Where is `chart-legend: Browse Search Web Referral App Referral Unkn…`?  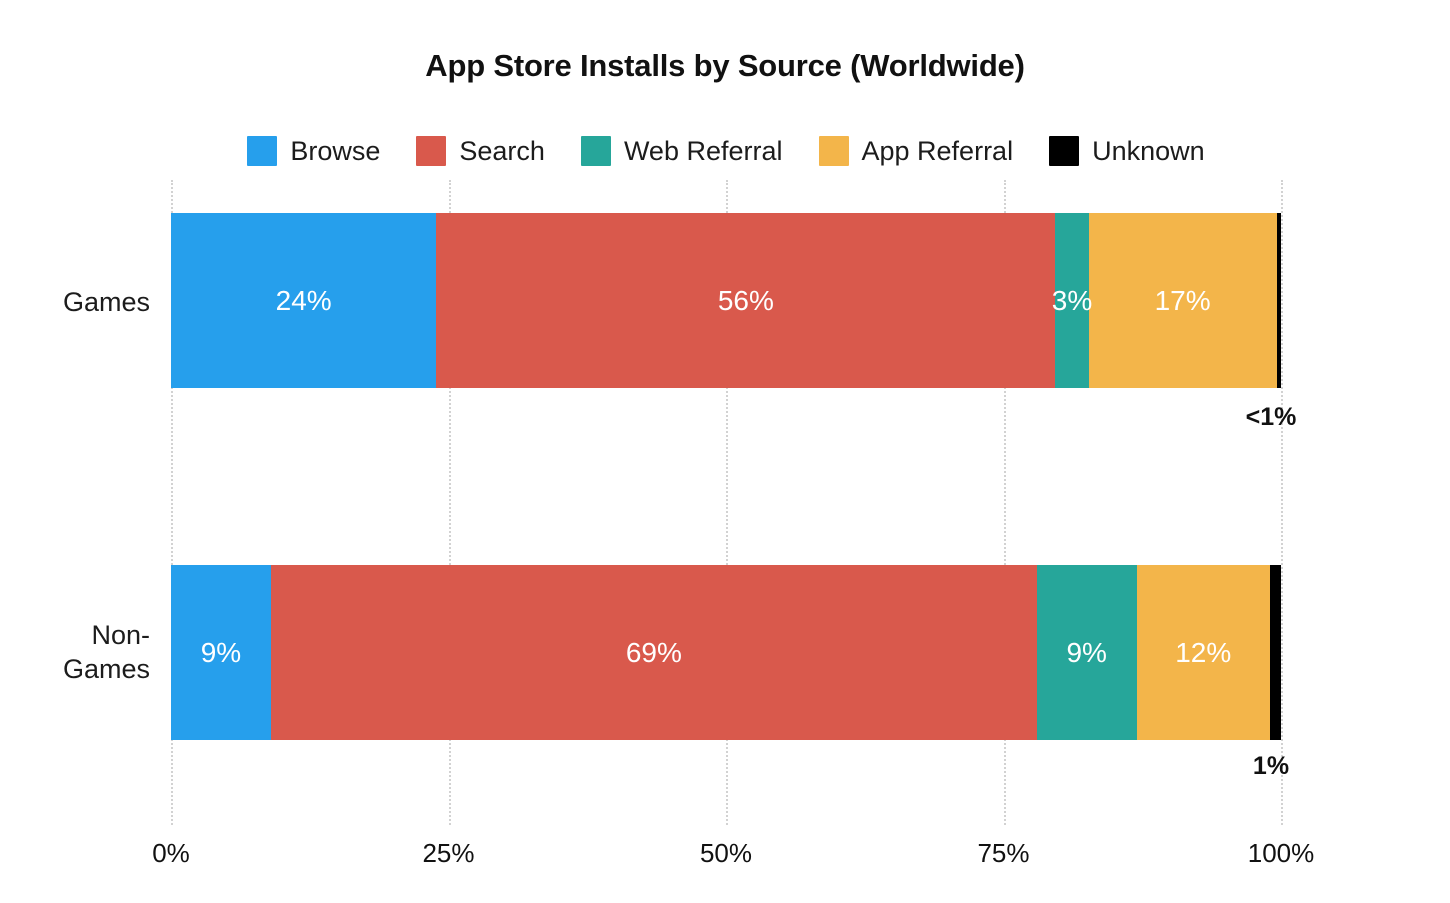
chart-legend: Browse Search Web Referral App Referral Unkn… is located at coordinates (726, 151).